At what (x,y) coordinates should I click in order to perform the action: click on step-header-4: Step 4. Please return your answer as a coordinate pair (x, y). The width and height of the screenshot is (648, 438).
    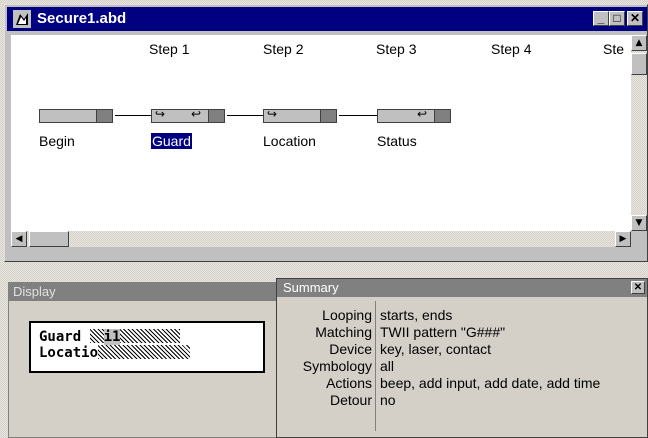
    Looking at the image, I should click on (511, 49).